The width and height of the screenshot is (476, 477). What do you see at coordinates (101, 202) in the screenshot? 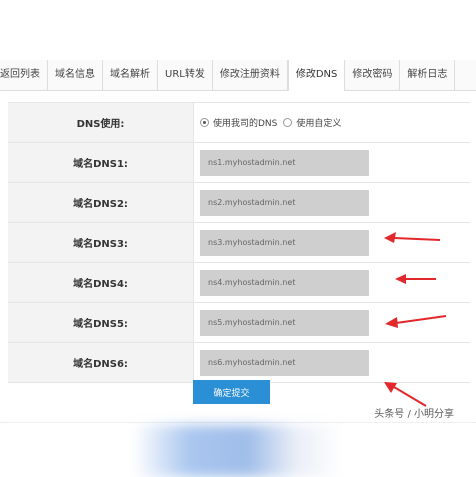
I see `dns2-label: 域名DNS2:` at bounding box center [101, 202].